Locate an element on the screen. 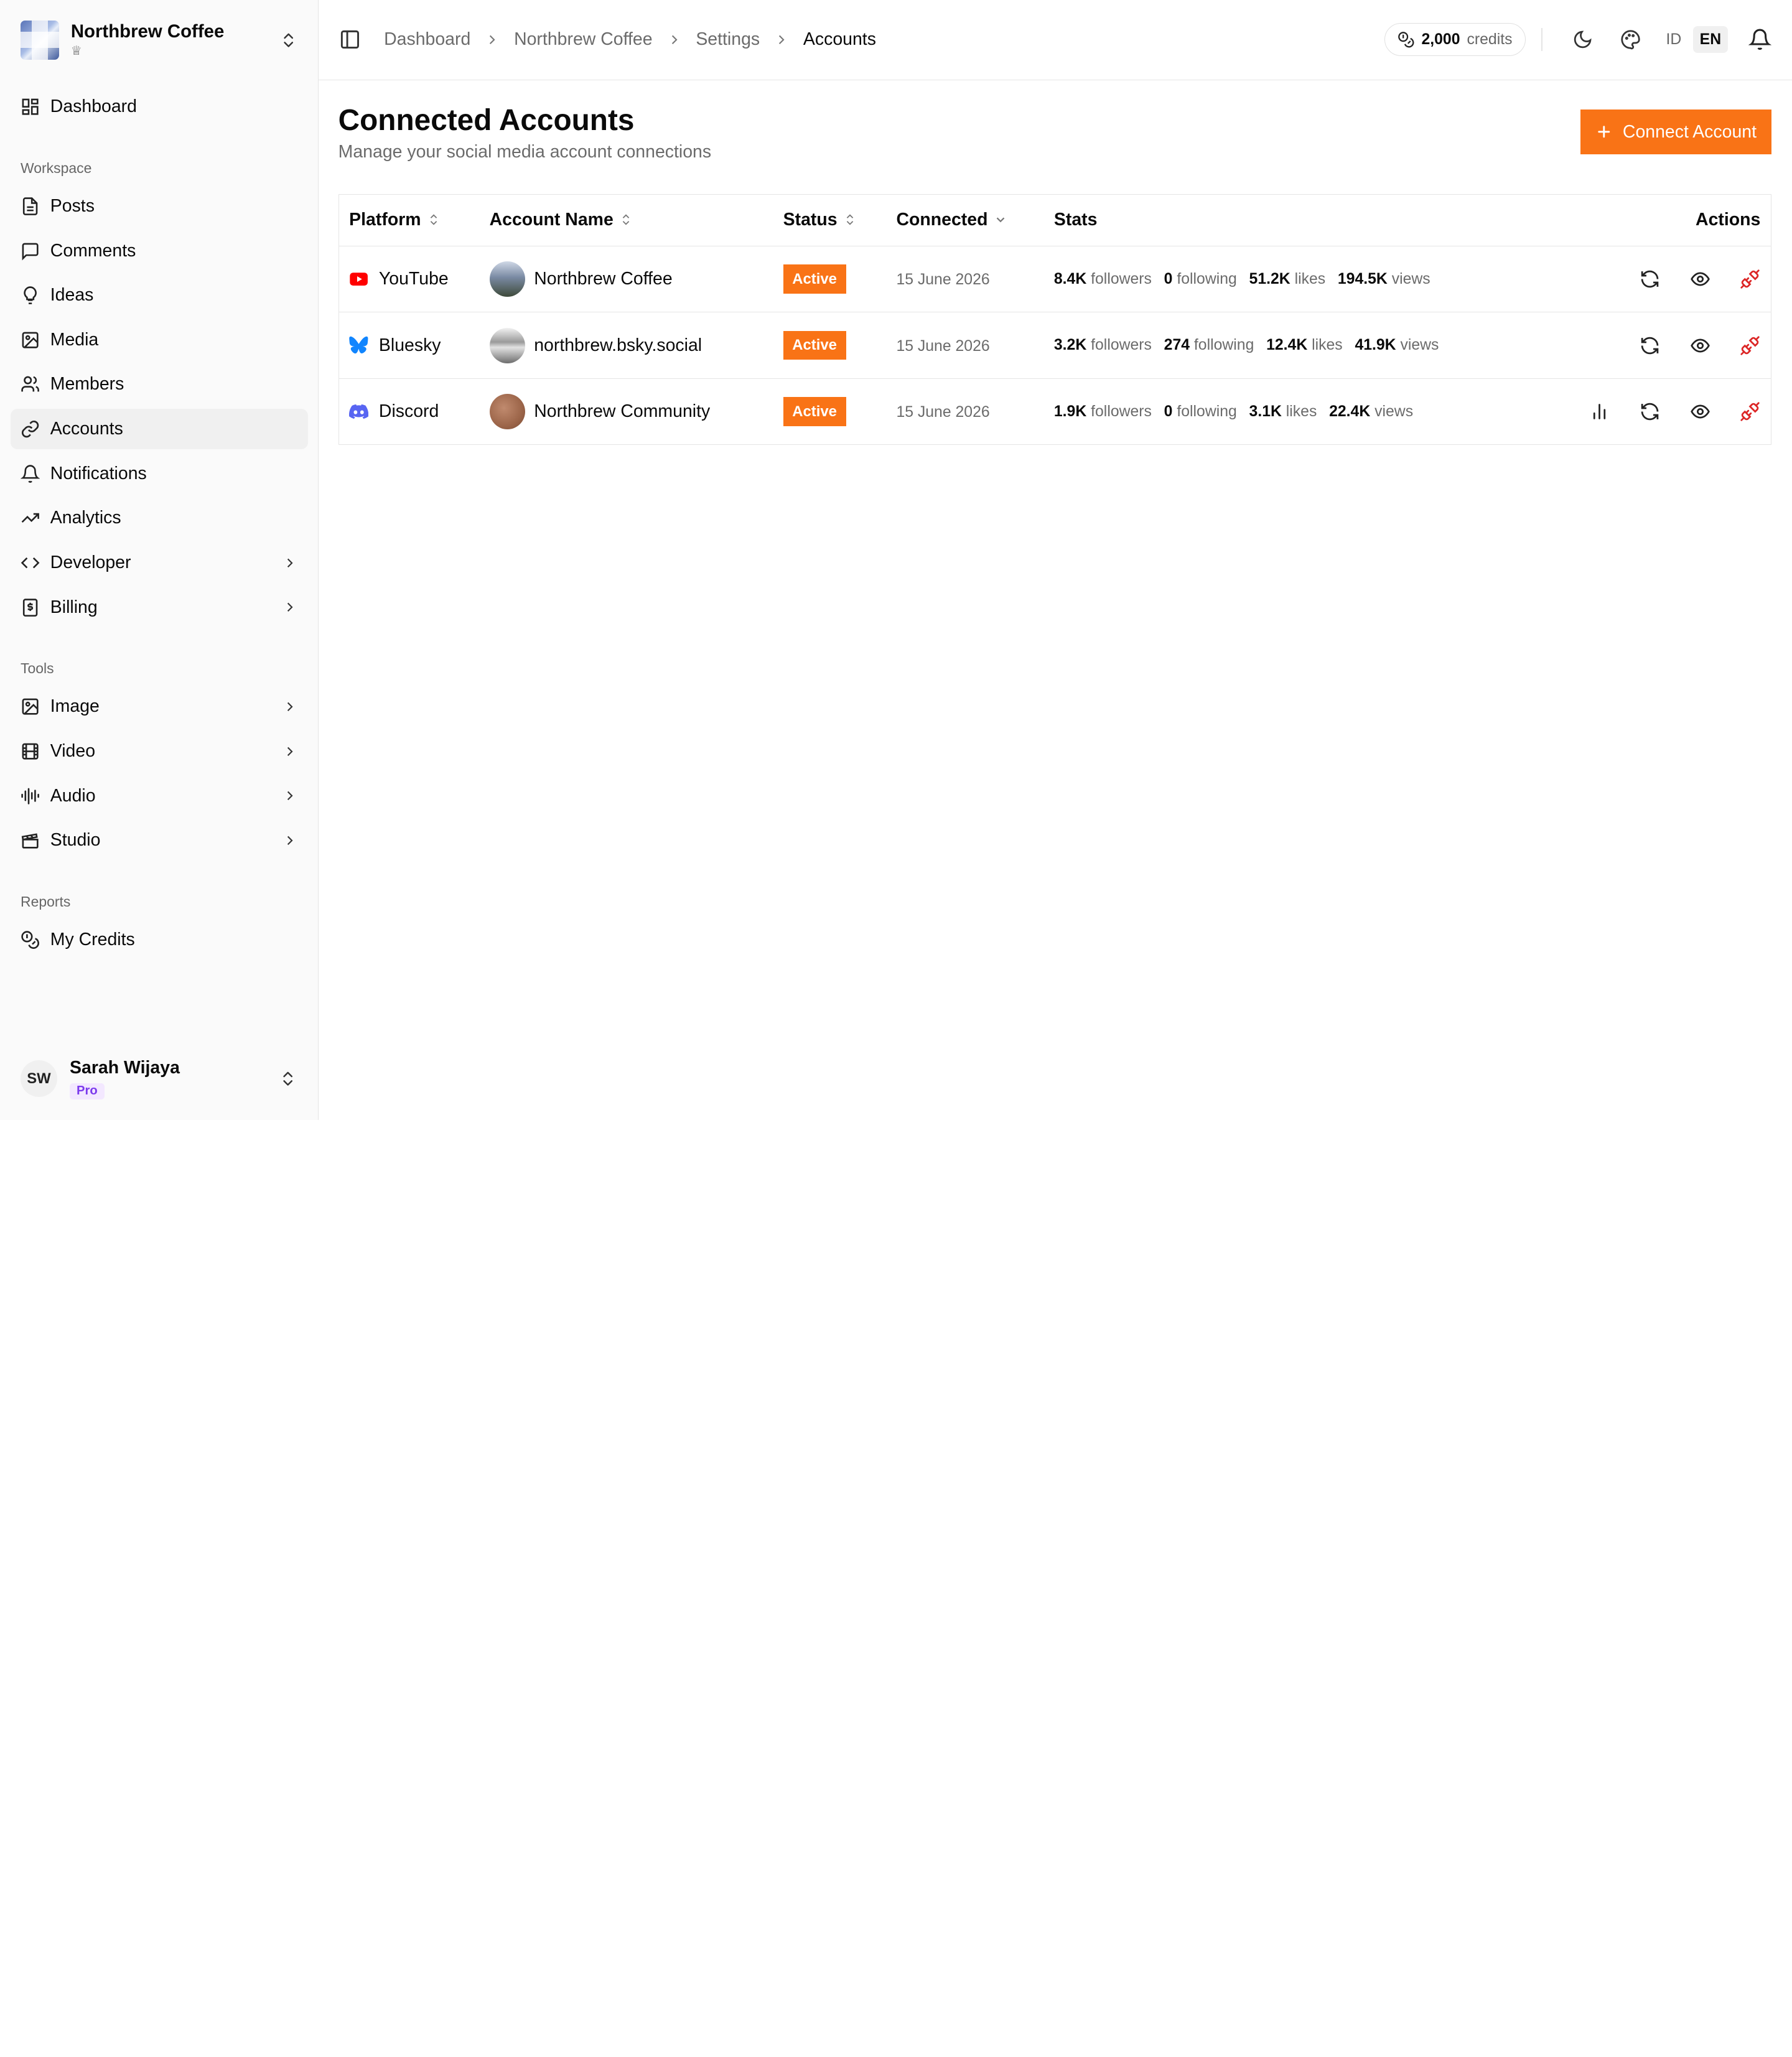 The width and height of the screenshot is (1792, 2057). sidebar-item-members: Members is located at coordinates (159, 384).